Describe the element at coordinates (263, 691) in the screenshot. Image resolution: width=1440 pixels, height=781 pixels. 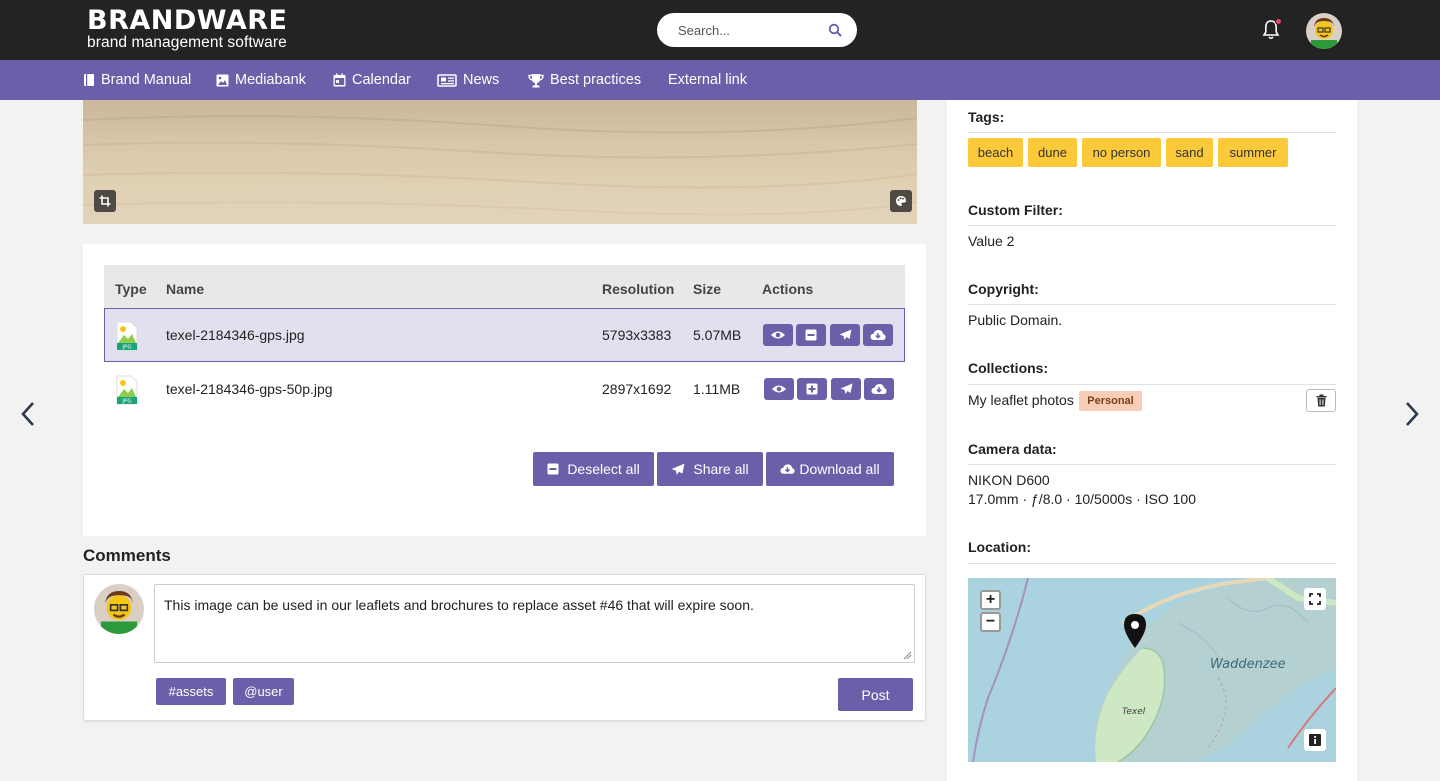
I see `insert-mention-button: @user` at that location.